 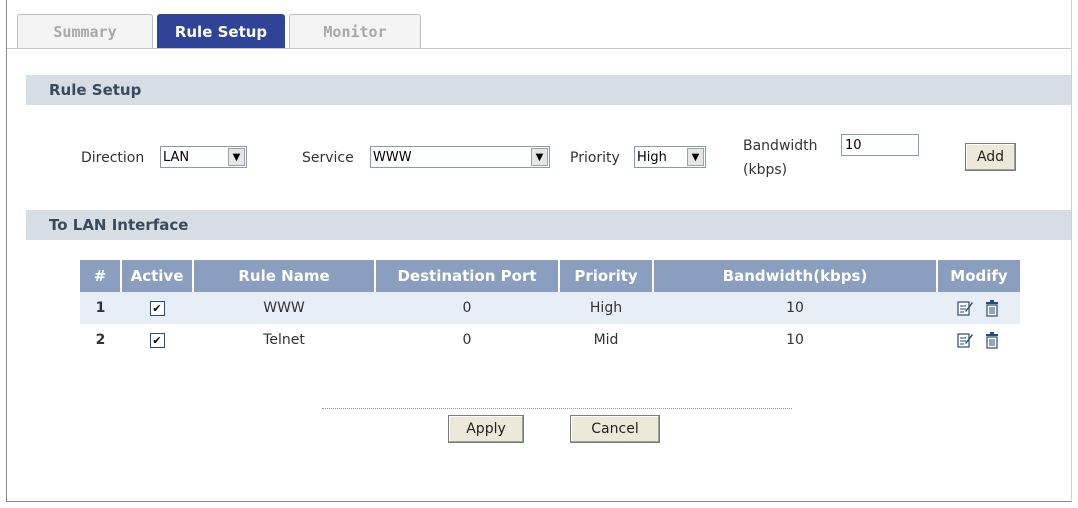 I want to click on tab-monitor: Monitor, so click(x=355, y=31).